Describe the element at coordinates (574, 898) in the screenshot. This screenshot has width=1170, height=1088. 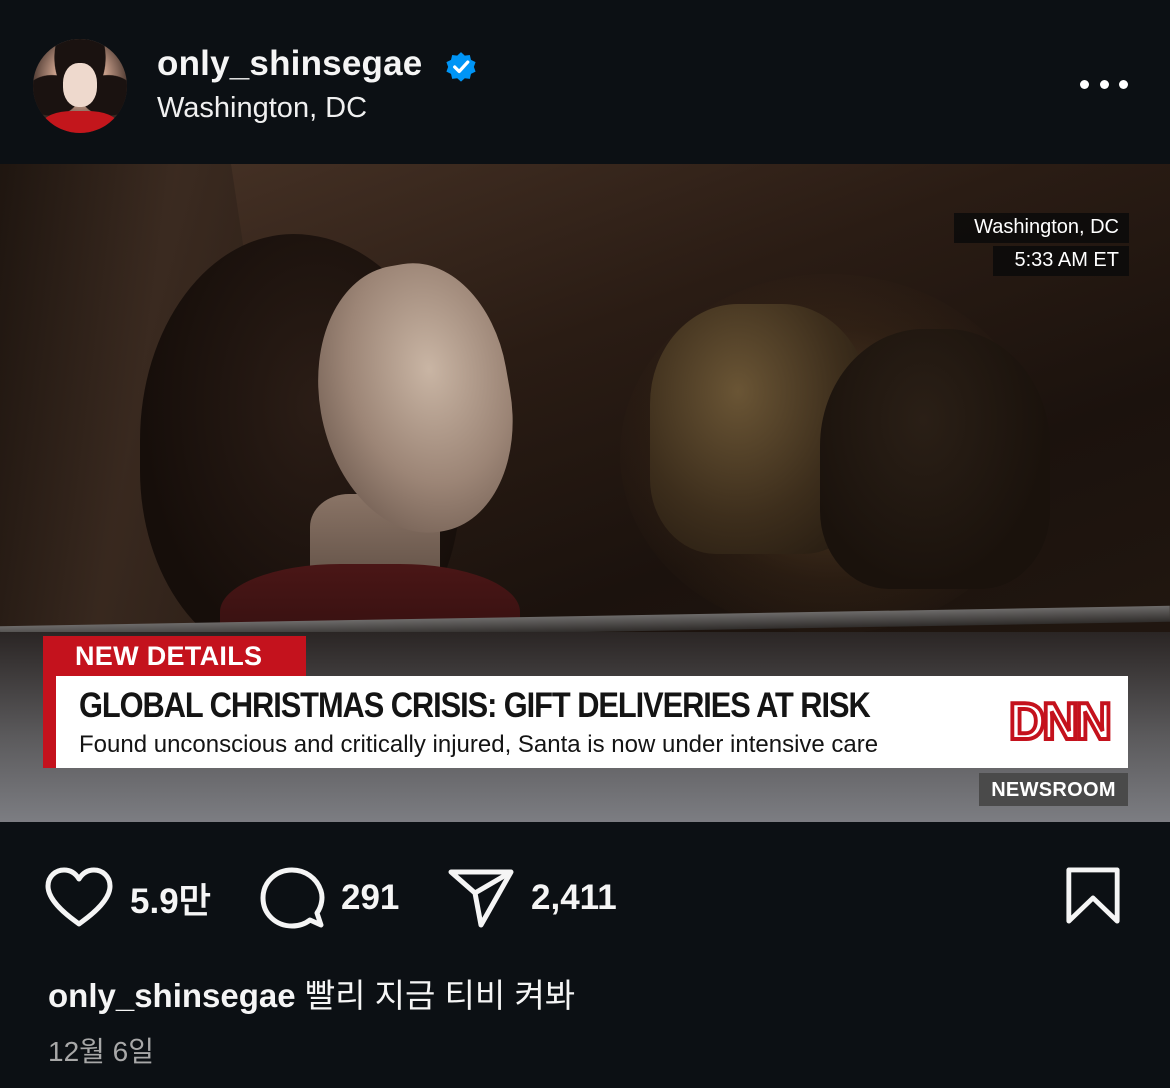
I see `share-count: 2,411` at that location.